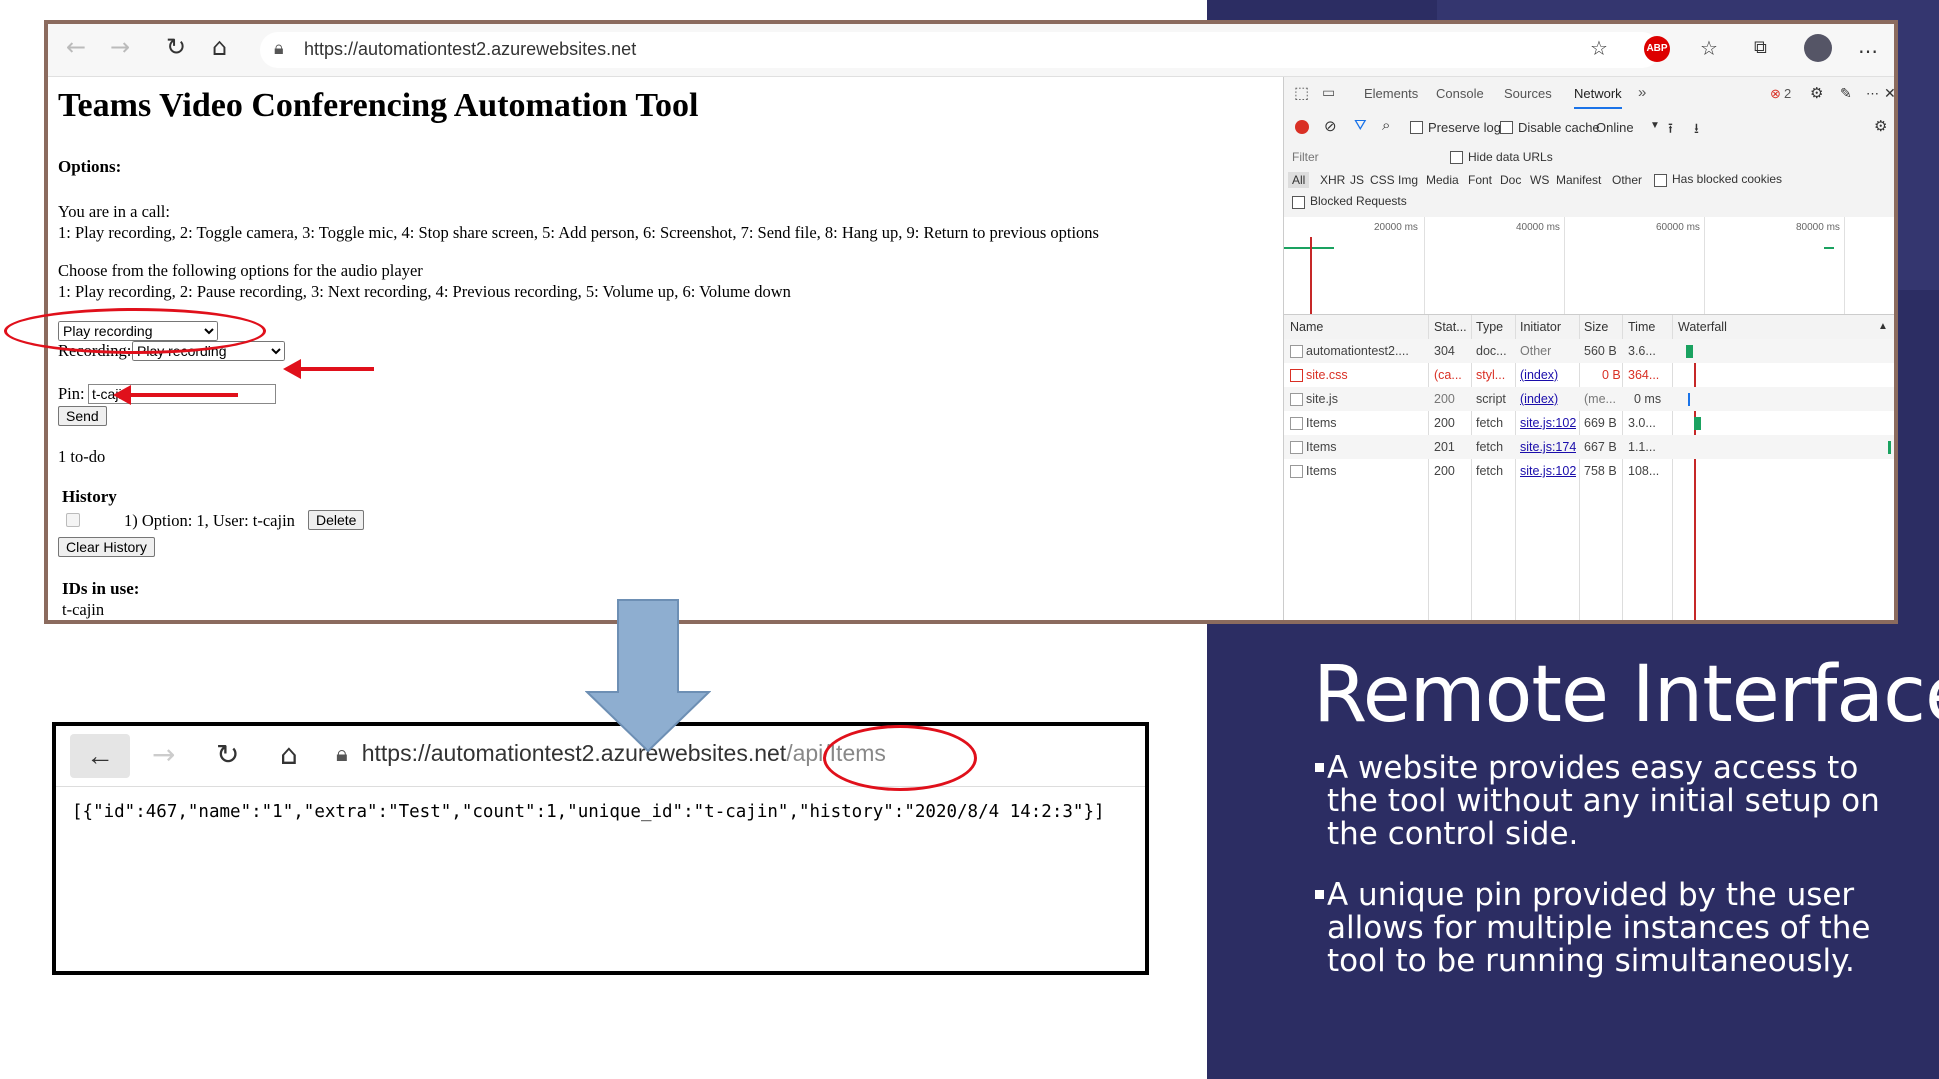 The height and width of the screenshot is (1079, 1939). Describe the element at coordinates (1589, 266) in the screenshot. I see `network-overview-timeline: 20000 ms 40000 ms 60000 ms 80000 ms` at that location.